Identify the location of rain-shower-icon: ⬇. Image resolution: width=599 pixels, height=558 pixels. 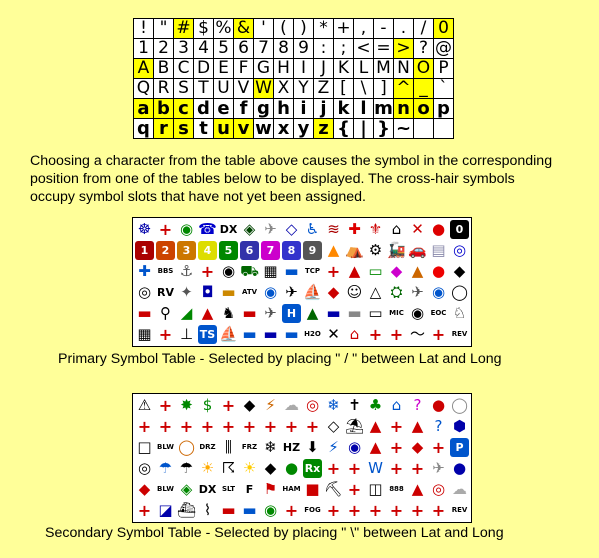
(312, 447).